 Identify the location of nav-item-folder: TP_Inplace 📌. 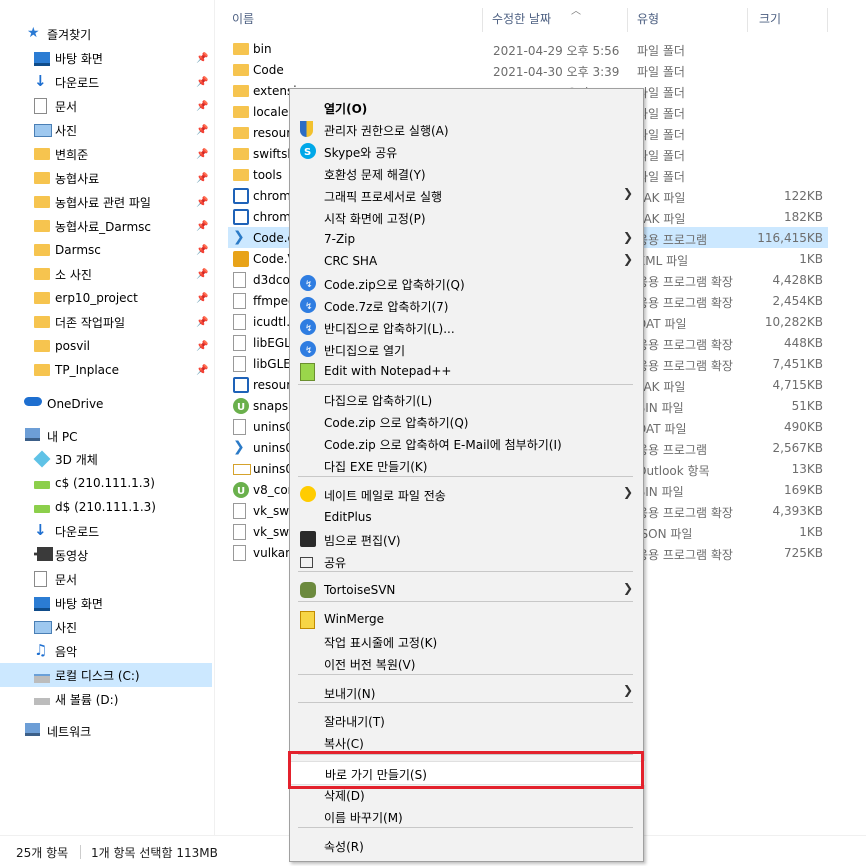
(106, 370).